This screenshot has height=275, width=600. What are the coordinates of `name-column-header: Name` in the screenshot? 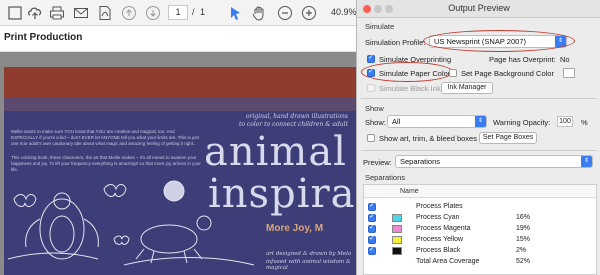 It's located at (409, 191).